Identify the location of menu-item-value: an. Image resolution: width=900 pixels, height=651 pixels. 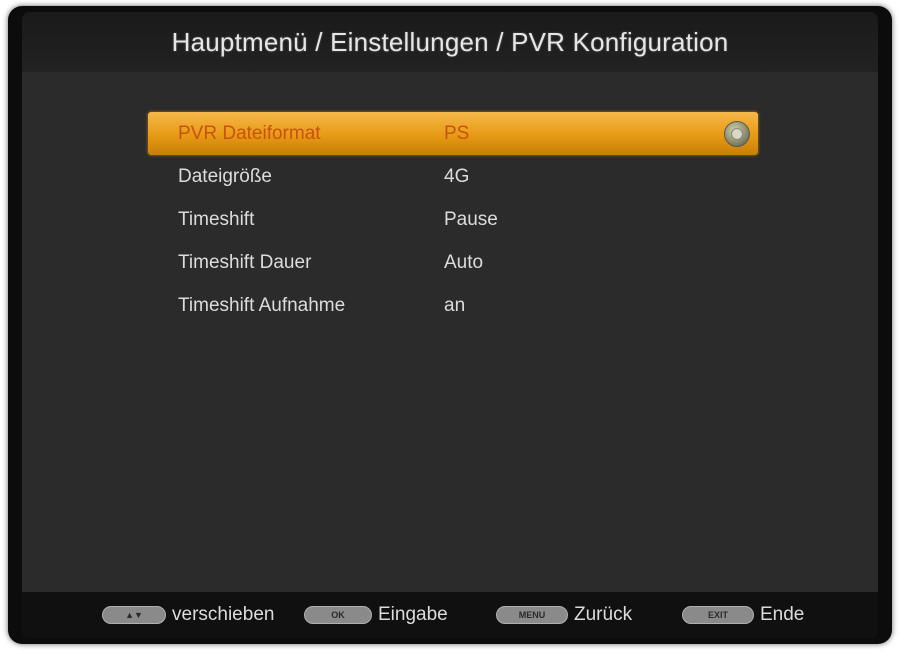
(455, 305).